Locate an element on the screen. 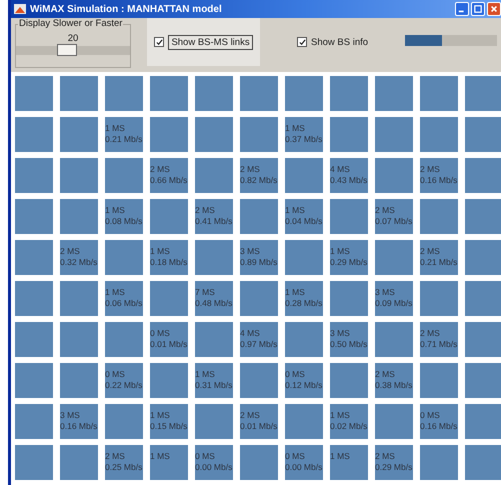 This screenshot has height=485, width=501. slider-thumb is located at coordinates (67, 50).